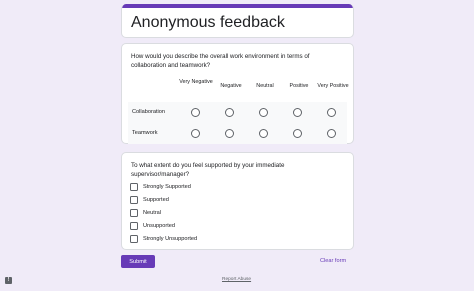  Describe the element at coordinates (231, 86) in the screenshot. I see `column-label: Negative` at that location.